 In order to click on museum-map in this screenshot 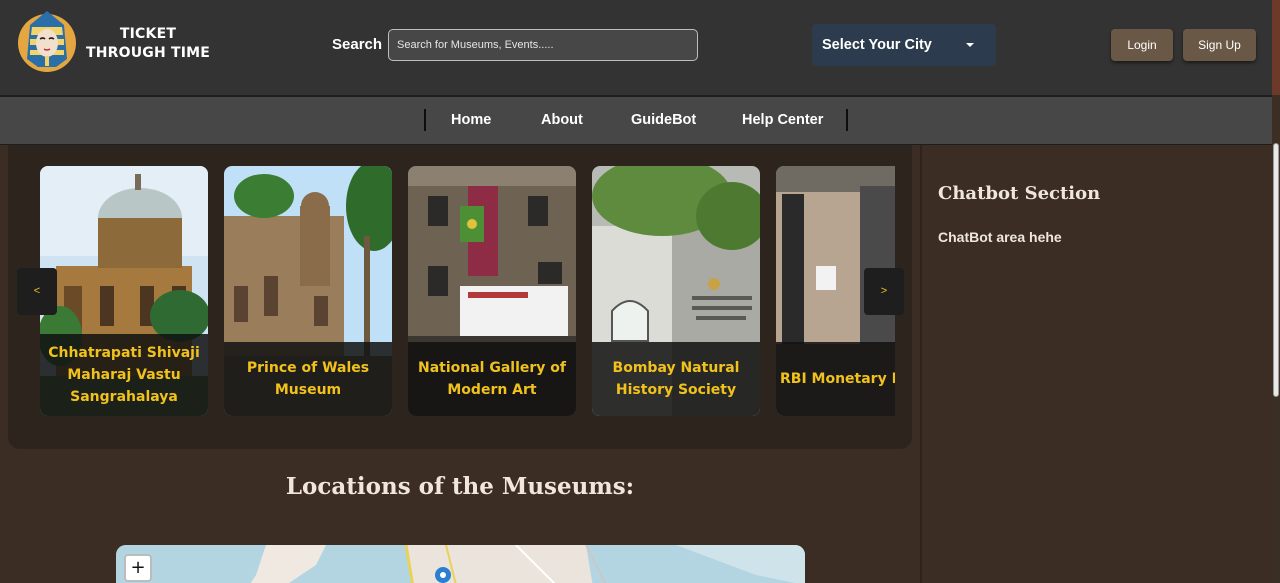, I will do `click(460, 564)`.